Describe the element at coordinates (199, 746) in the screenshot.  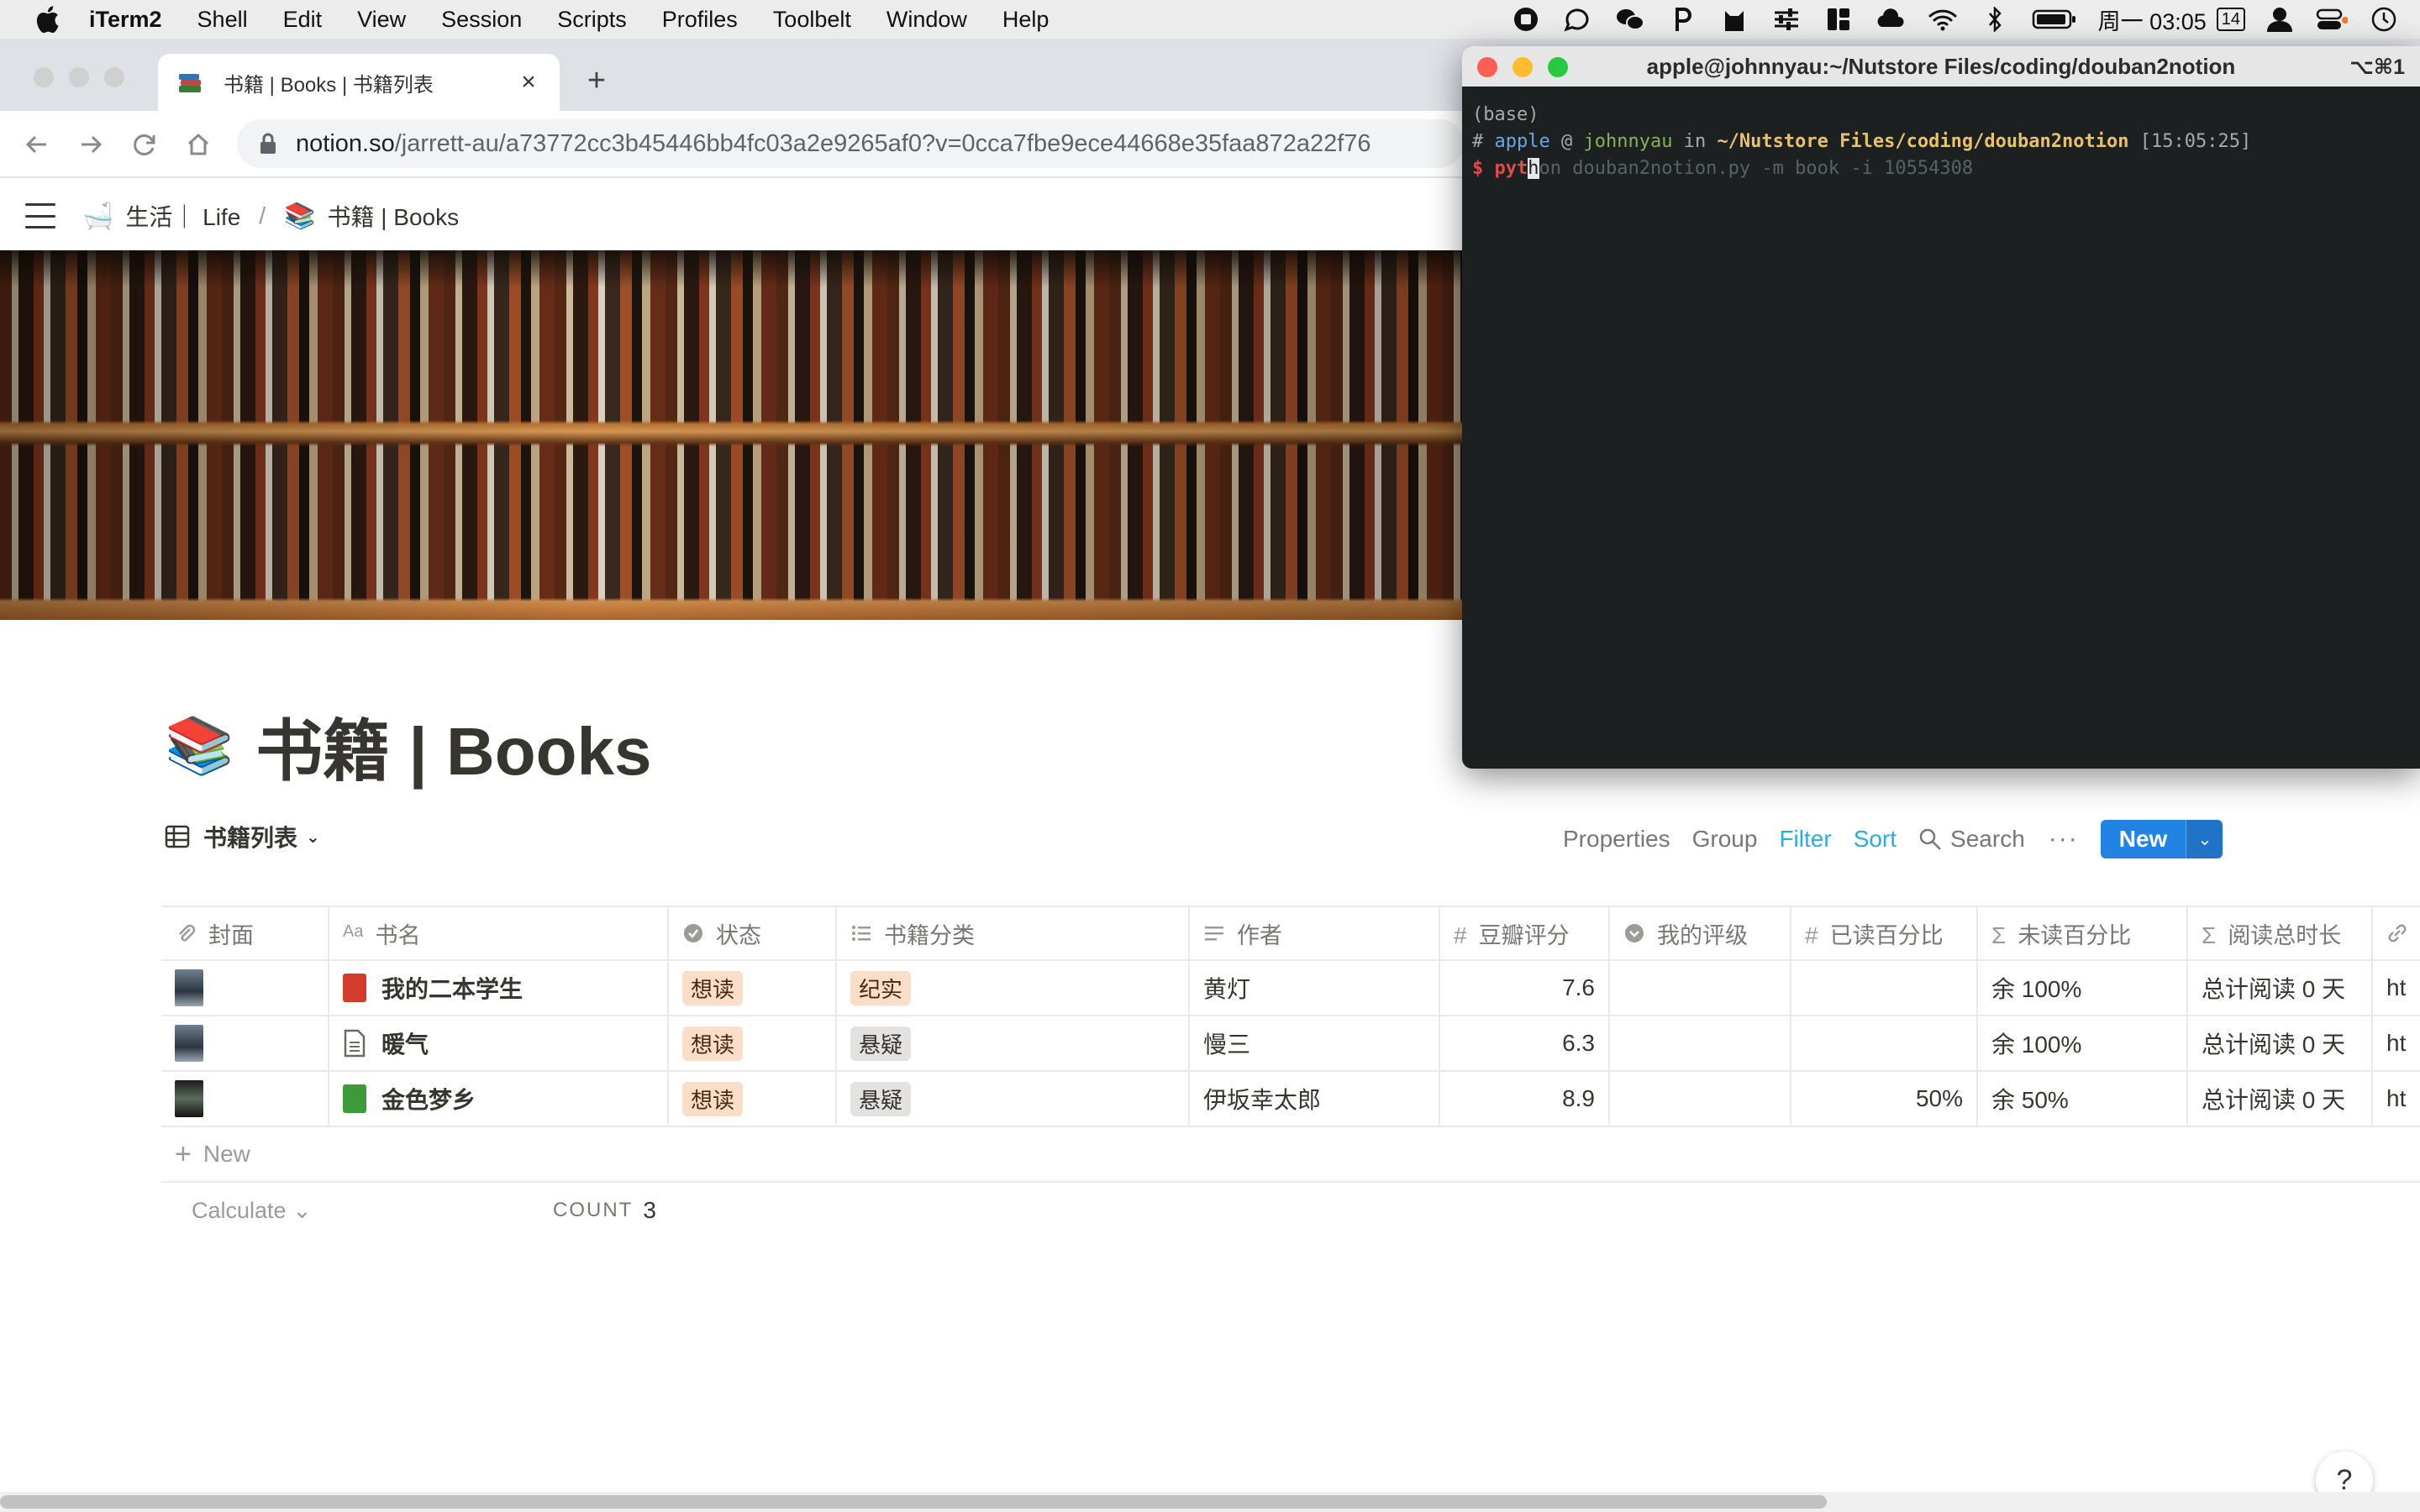
I see `page-books-icon: 📚` at that location.